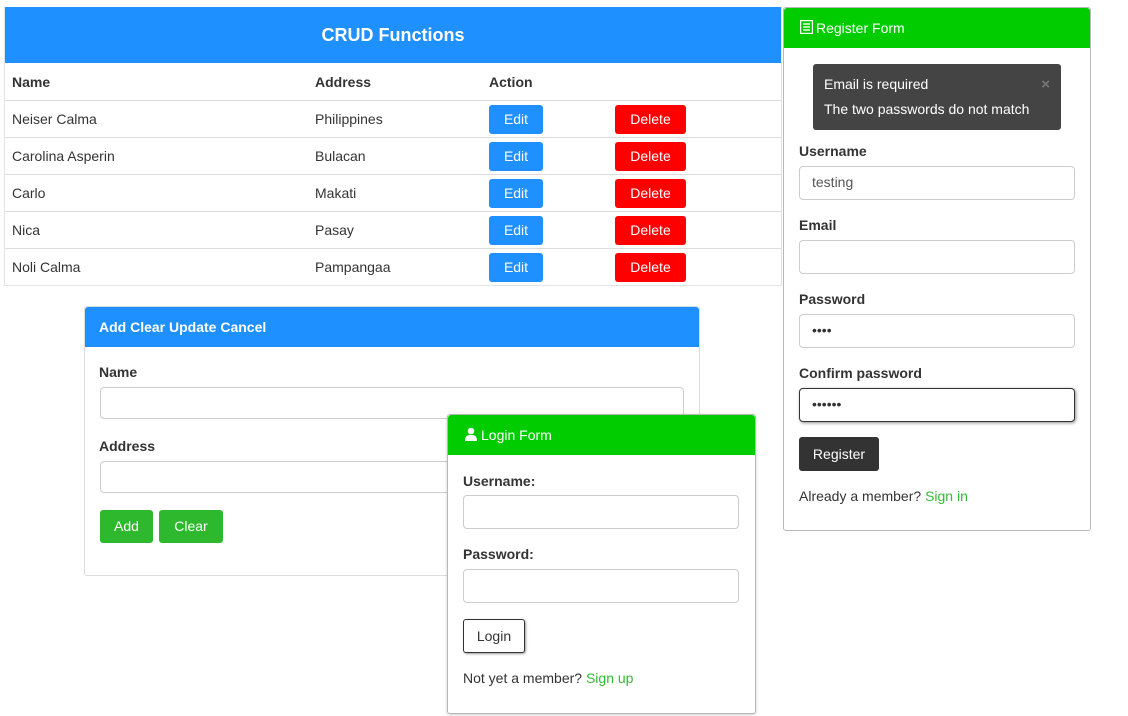  Describe the element at coordinates (1045, 84) in the screenshot. I see `close-icon: ×` at that location.